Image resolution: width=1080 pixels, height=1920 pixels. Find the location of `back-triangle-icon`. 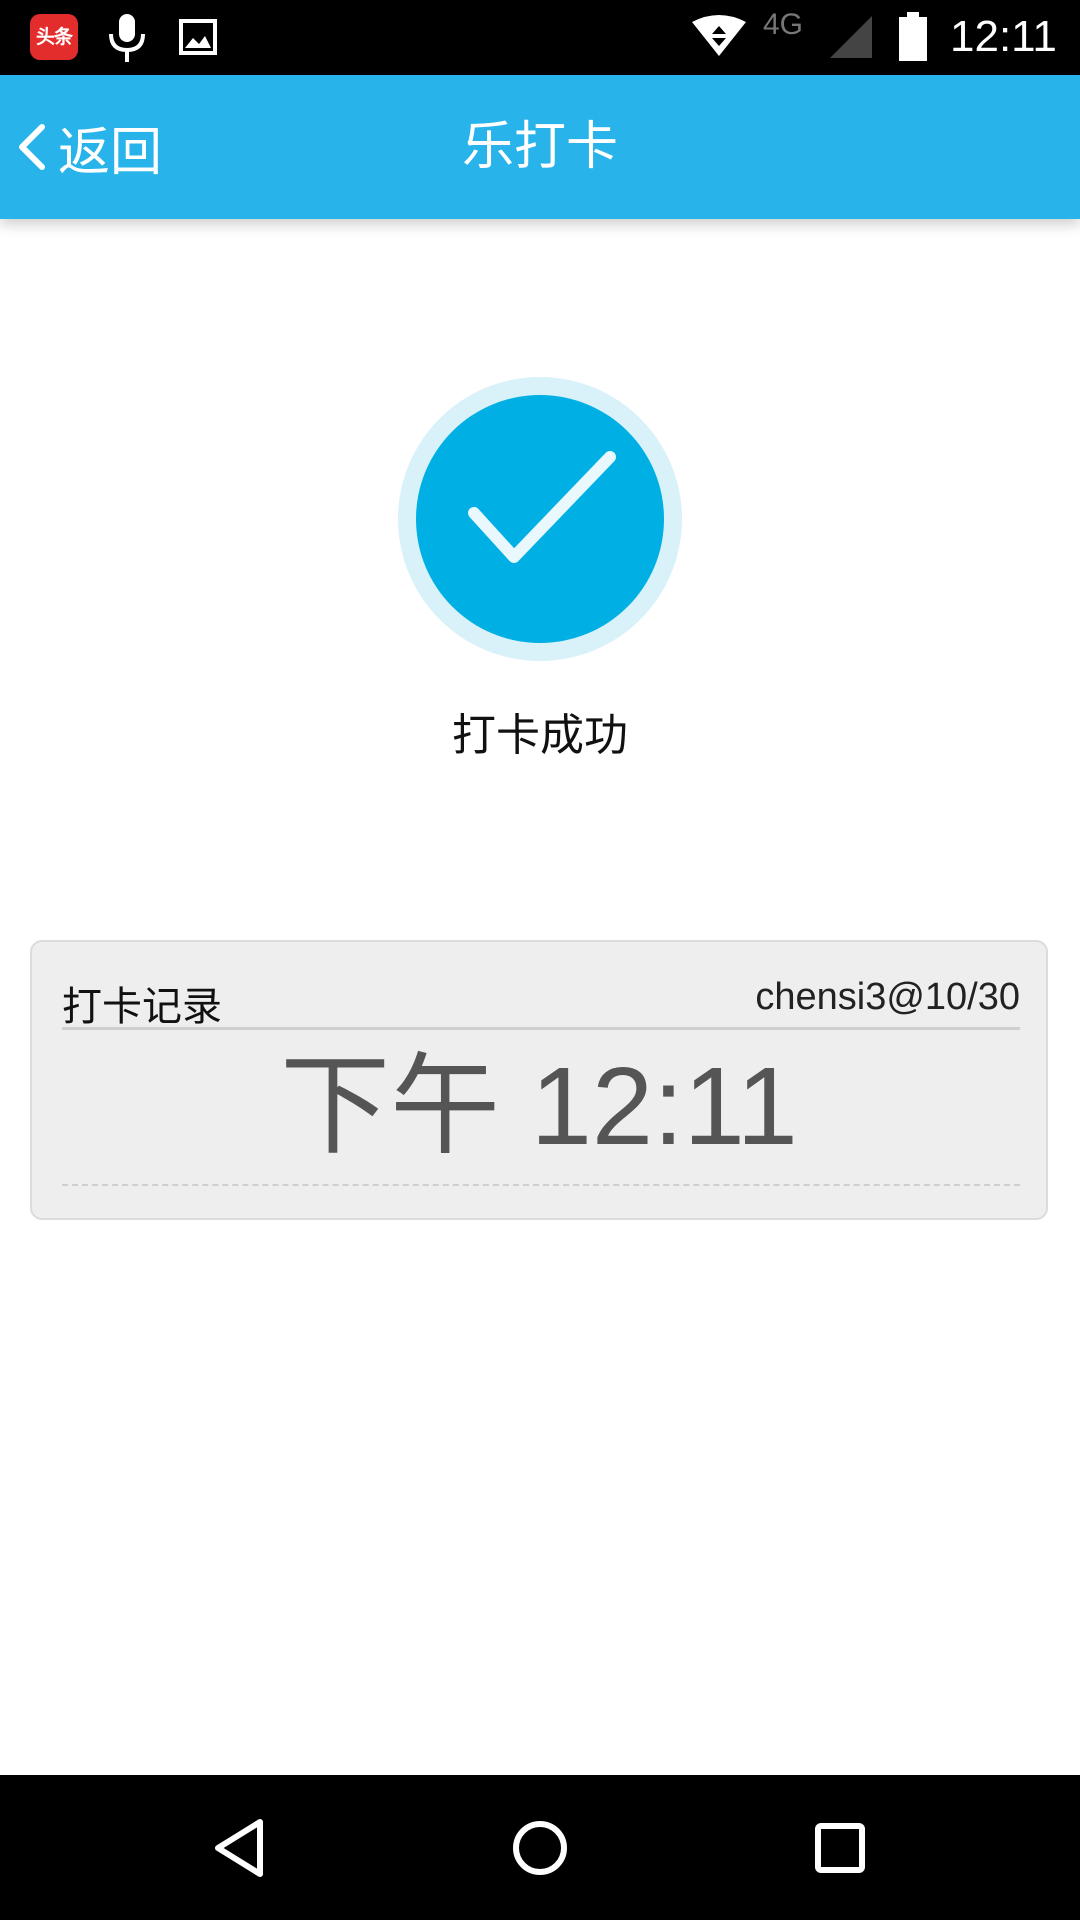

back-triangle-icon is located at coordinates (239, 1847).